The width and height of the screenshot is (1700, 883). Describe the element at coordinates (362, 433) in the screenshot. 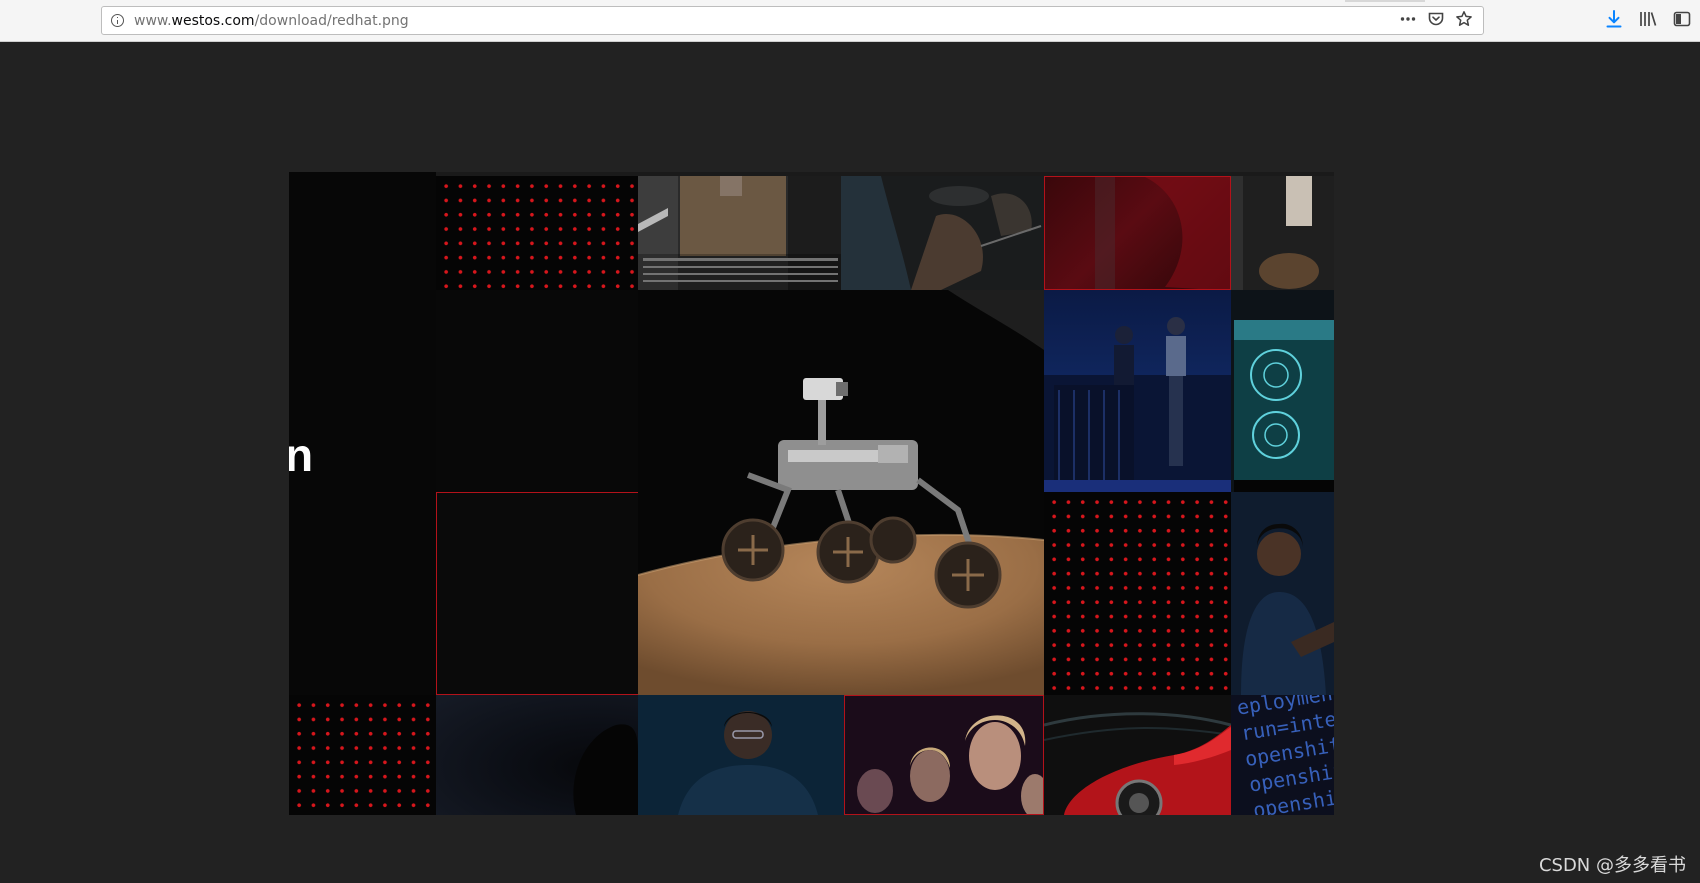

I see `left-dark-panel: n` at that location.